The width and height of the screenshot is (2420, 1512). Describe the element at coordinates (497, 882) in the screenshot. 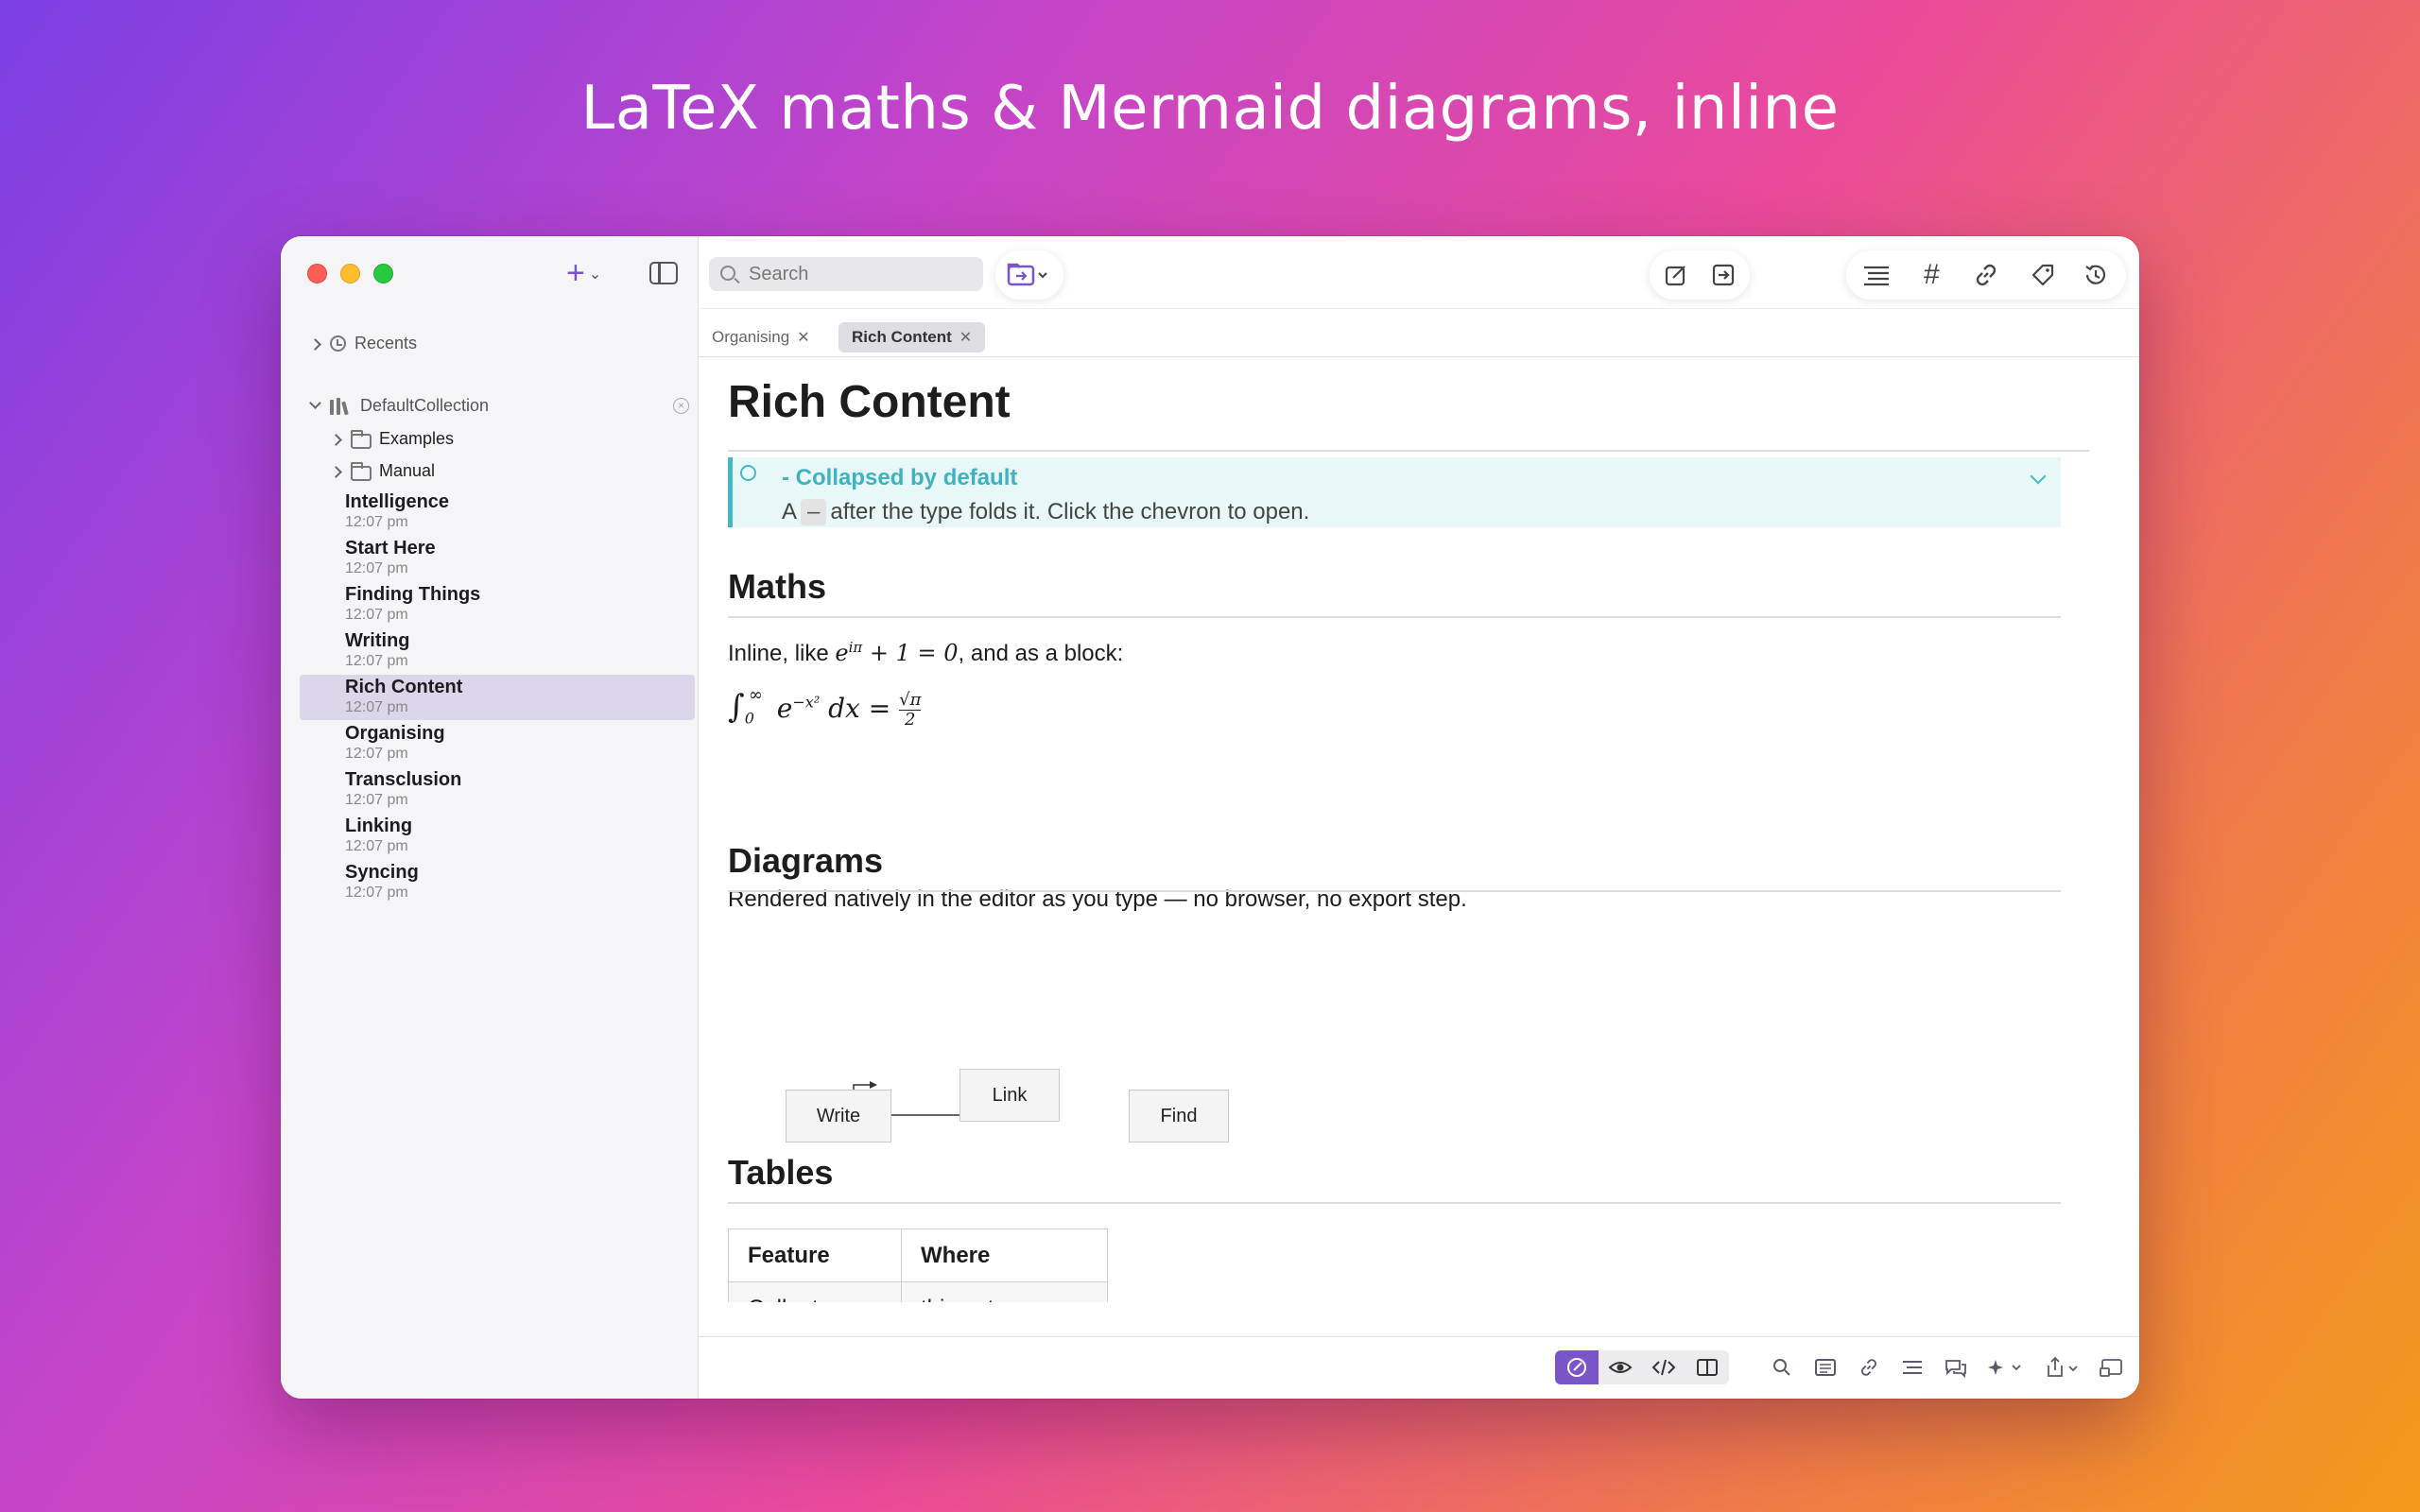

I see `note-item: Syncing 12:07 pm` at that location.